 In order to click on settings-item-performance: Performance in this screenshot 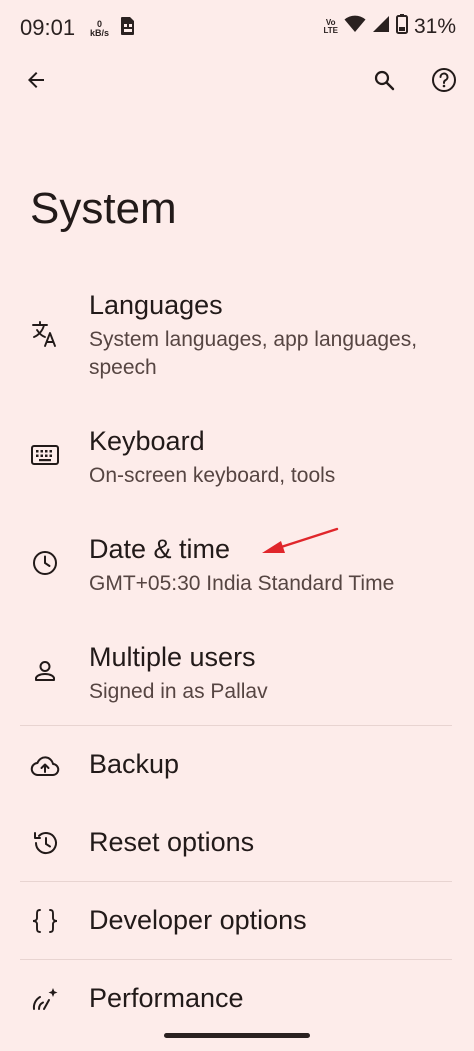, I will do `click(237, 1001)`.